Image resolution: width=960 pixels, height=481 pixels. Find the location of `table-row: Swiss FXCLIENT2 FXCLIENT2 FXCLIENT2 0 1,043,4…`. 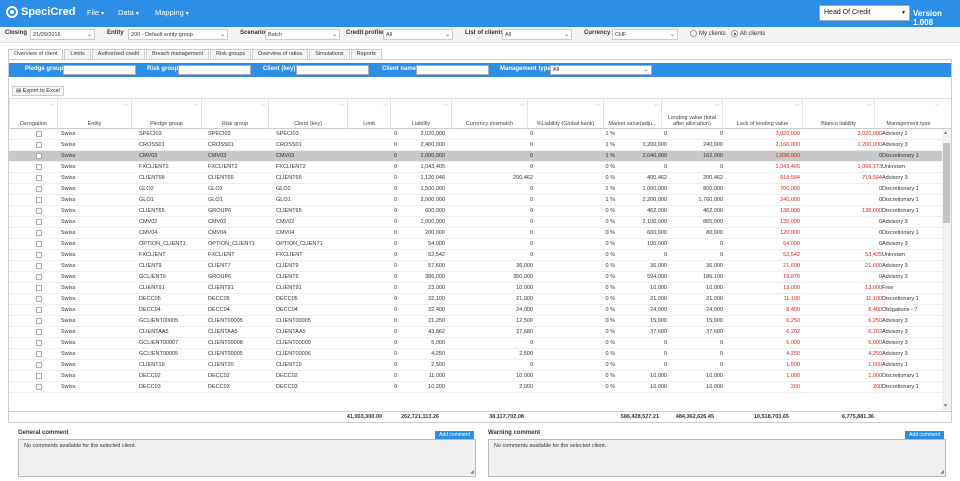

table-row: Swiss FXCLIENT2 FXCLIENT2 FXCLIENT2 0 1,043,4… is located at coordinates (475, 167).